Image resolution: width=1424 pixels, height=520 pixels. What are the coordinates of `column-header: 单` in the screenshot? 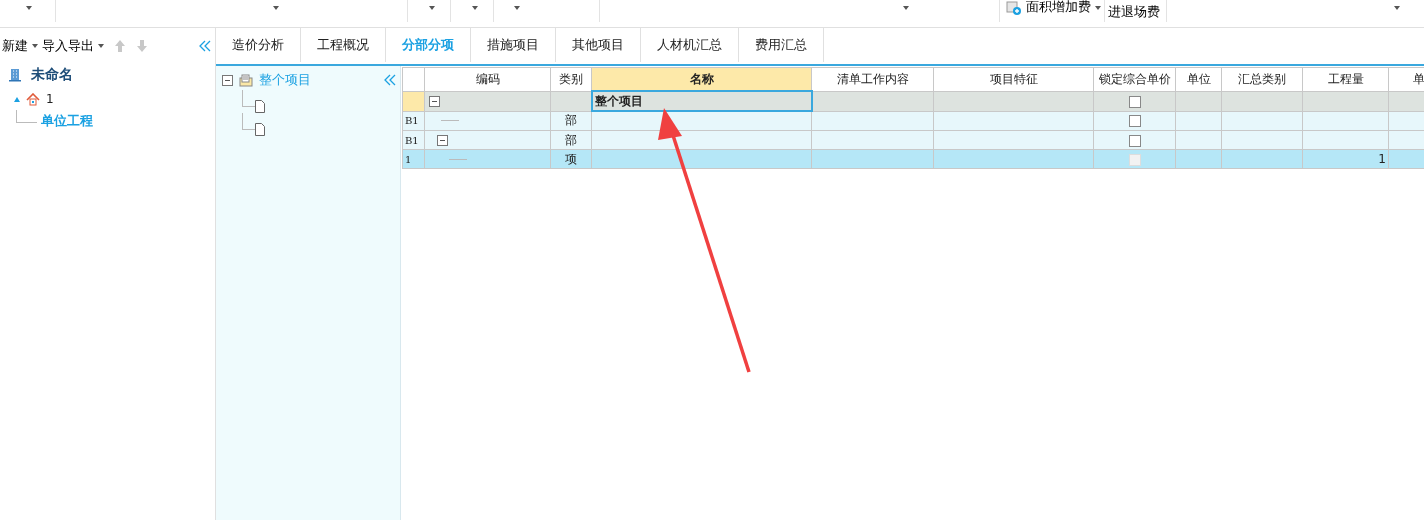 It's located at (1406, 79).